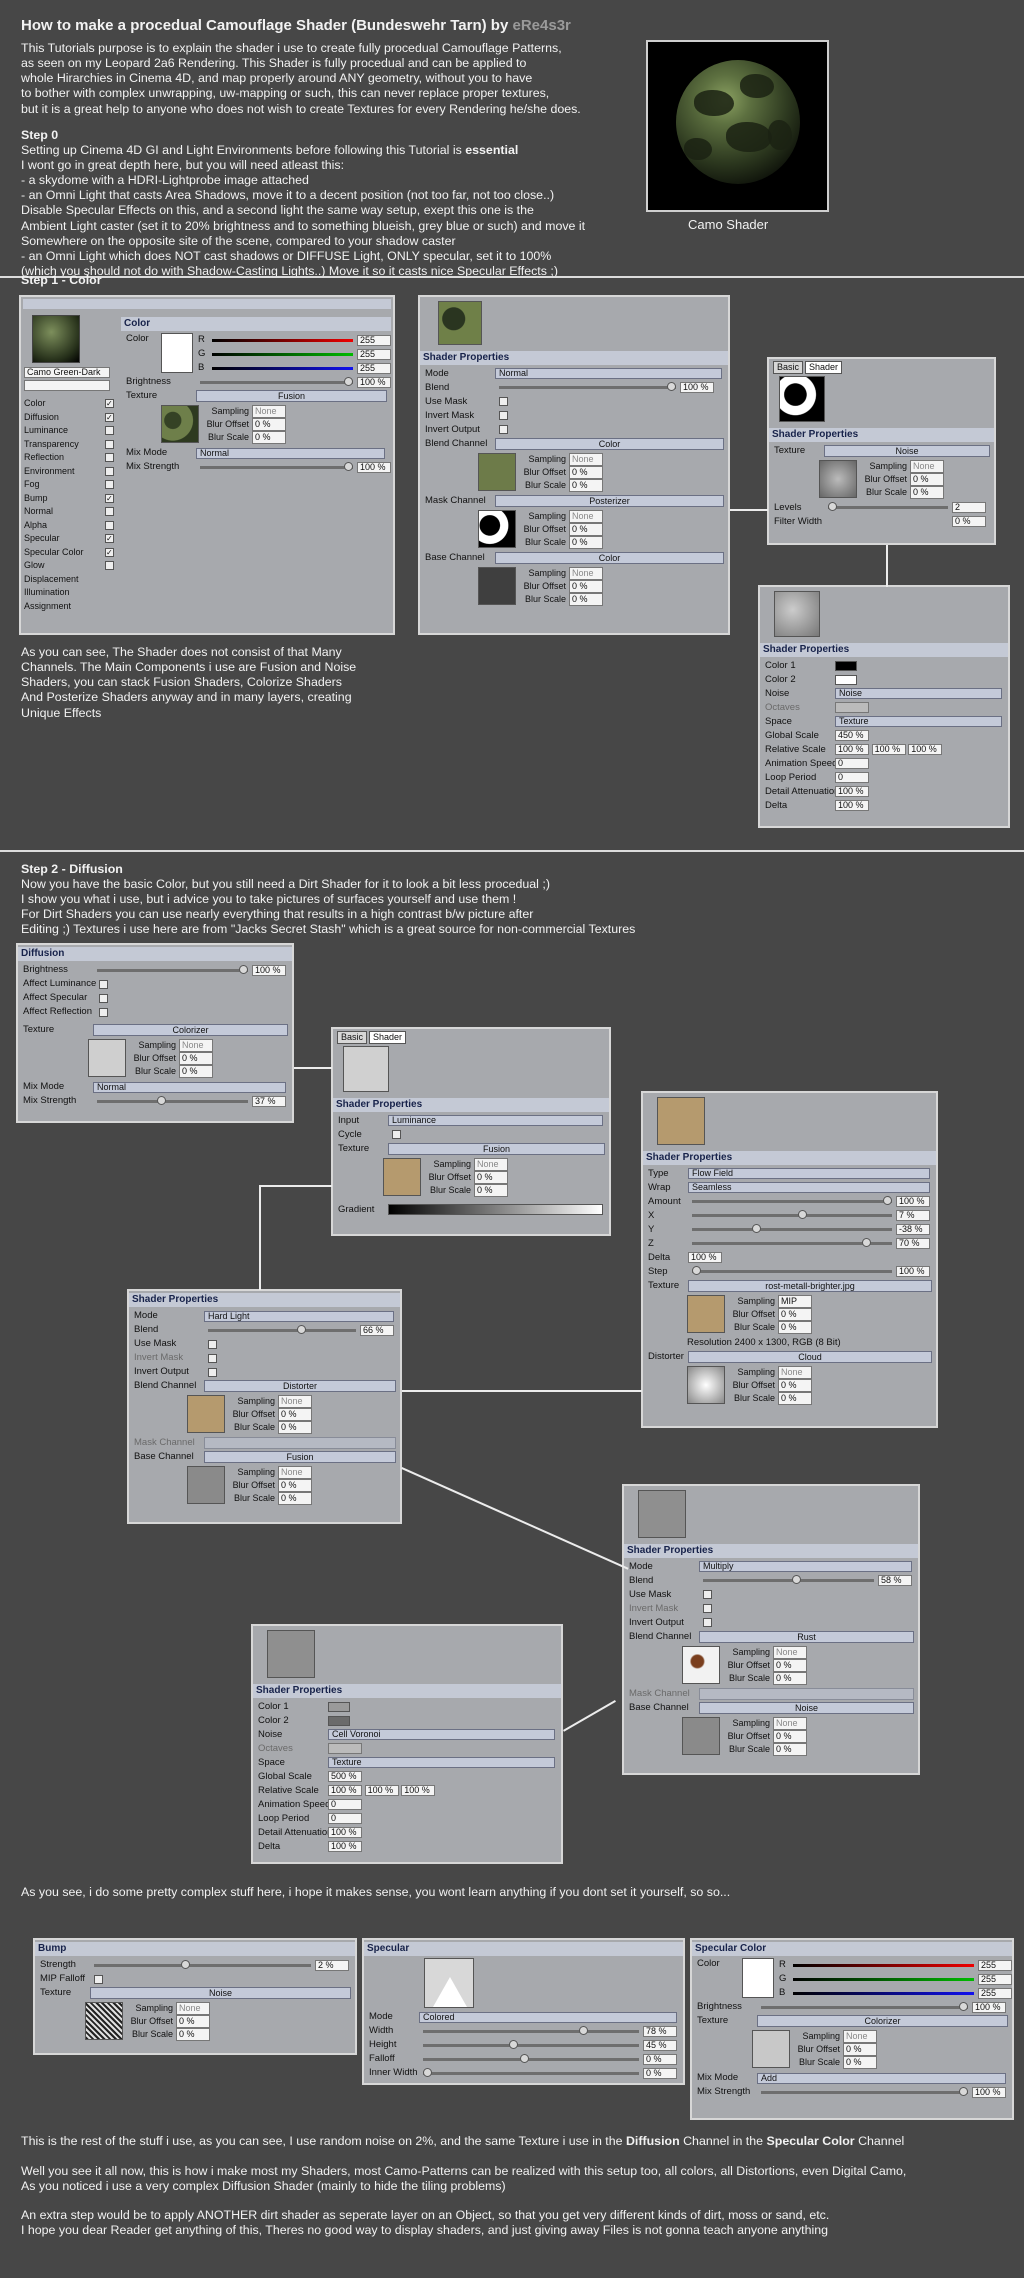  Describe the element at coordinates (69, 485) in the screenshot. I see `channel-item: Fog` at that location.